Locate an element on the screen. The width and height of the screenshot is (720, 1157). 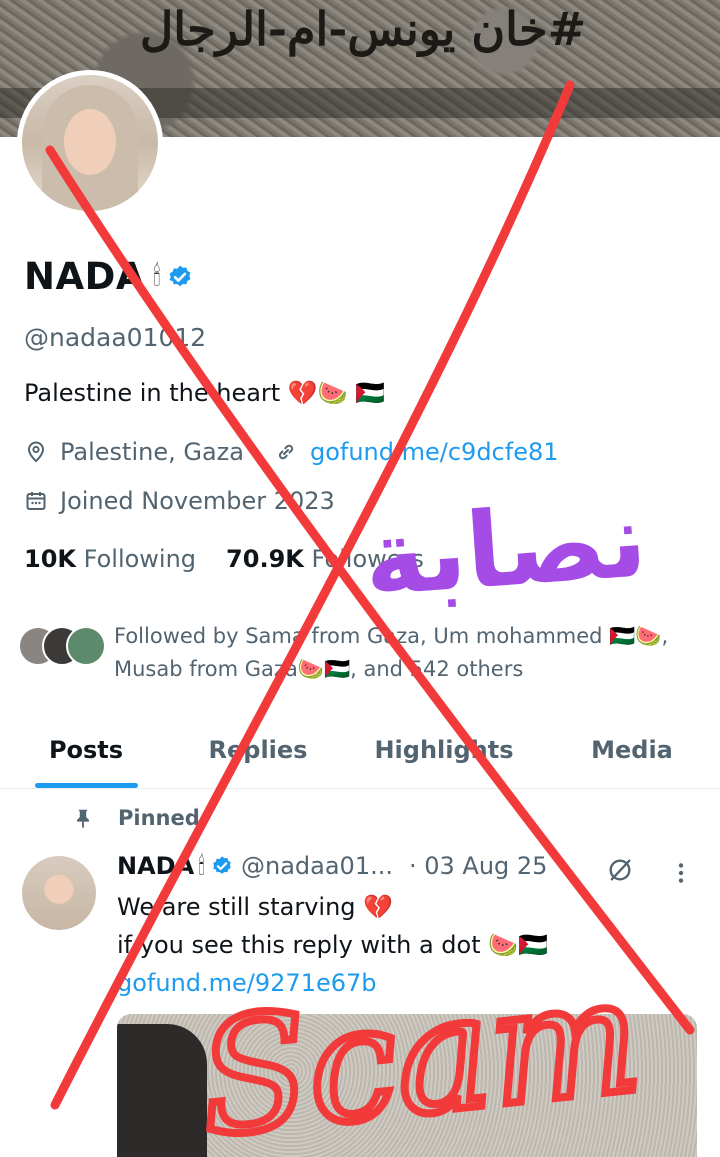
tab-label: Replies is located at coordinates (258, 750).